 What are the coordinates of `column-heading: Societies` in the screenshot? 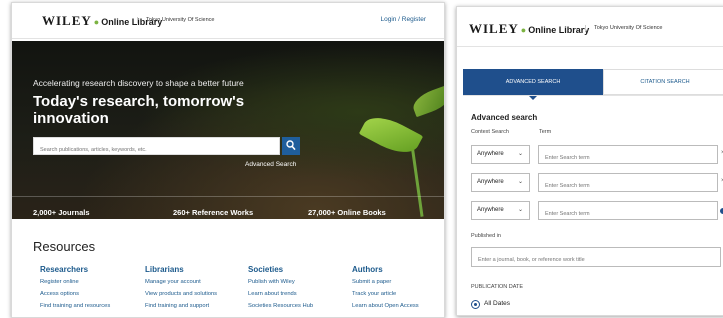 It's located at (280, 269).